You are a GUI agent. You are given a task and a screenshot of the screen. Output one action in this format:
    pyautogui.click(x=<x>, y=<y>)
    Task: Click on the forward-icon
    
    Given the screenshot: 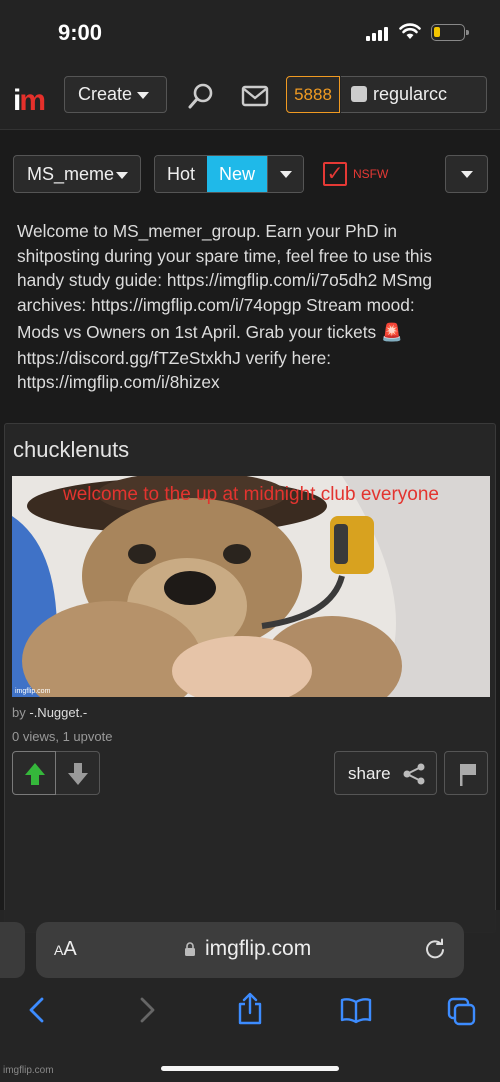 What is the action you would take?
    pyautogui.click(x=146, y=1010)
    